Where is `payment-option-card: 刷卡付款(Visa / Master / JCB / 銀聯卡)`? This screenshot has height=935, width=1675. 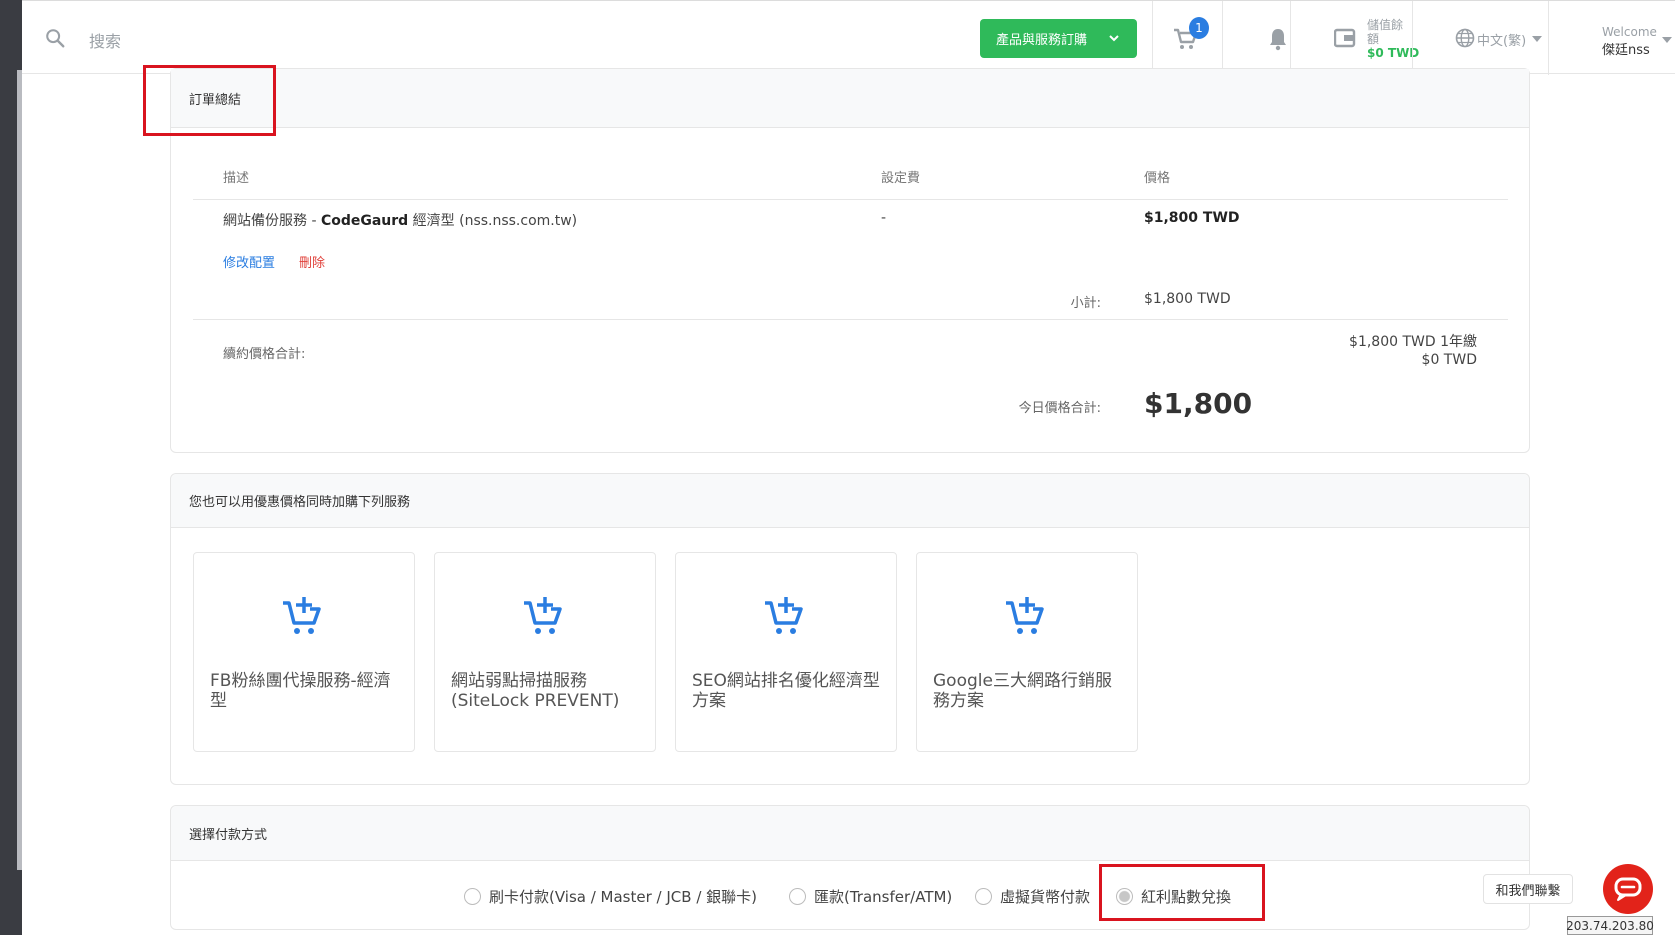
payment-option-card: 刷卡付款(Visa / Master / JCB / 銀聯卡) is located at coordinates (610, 896).